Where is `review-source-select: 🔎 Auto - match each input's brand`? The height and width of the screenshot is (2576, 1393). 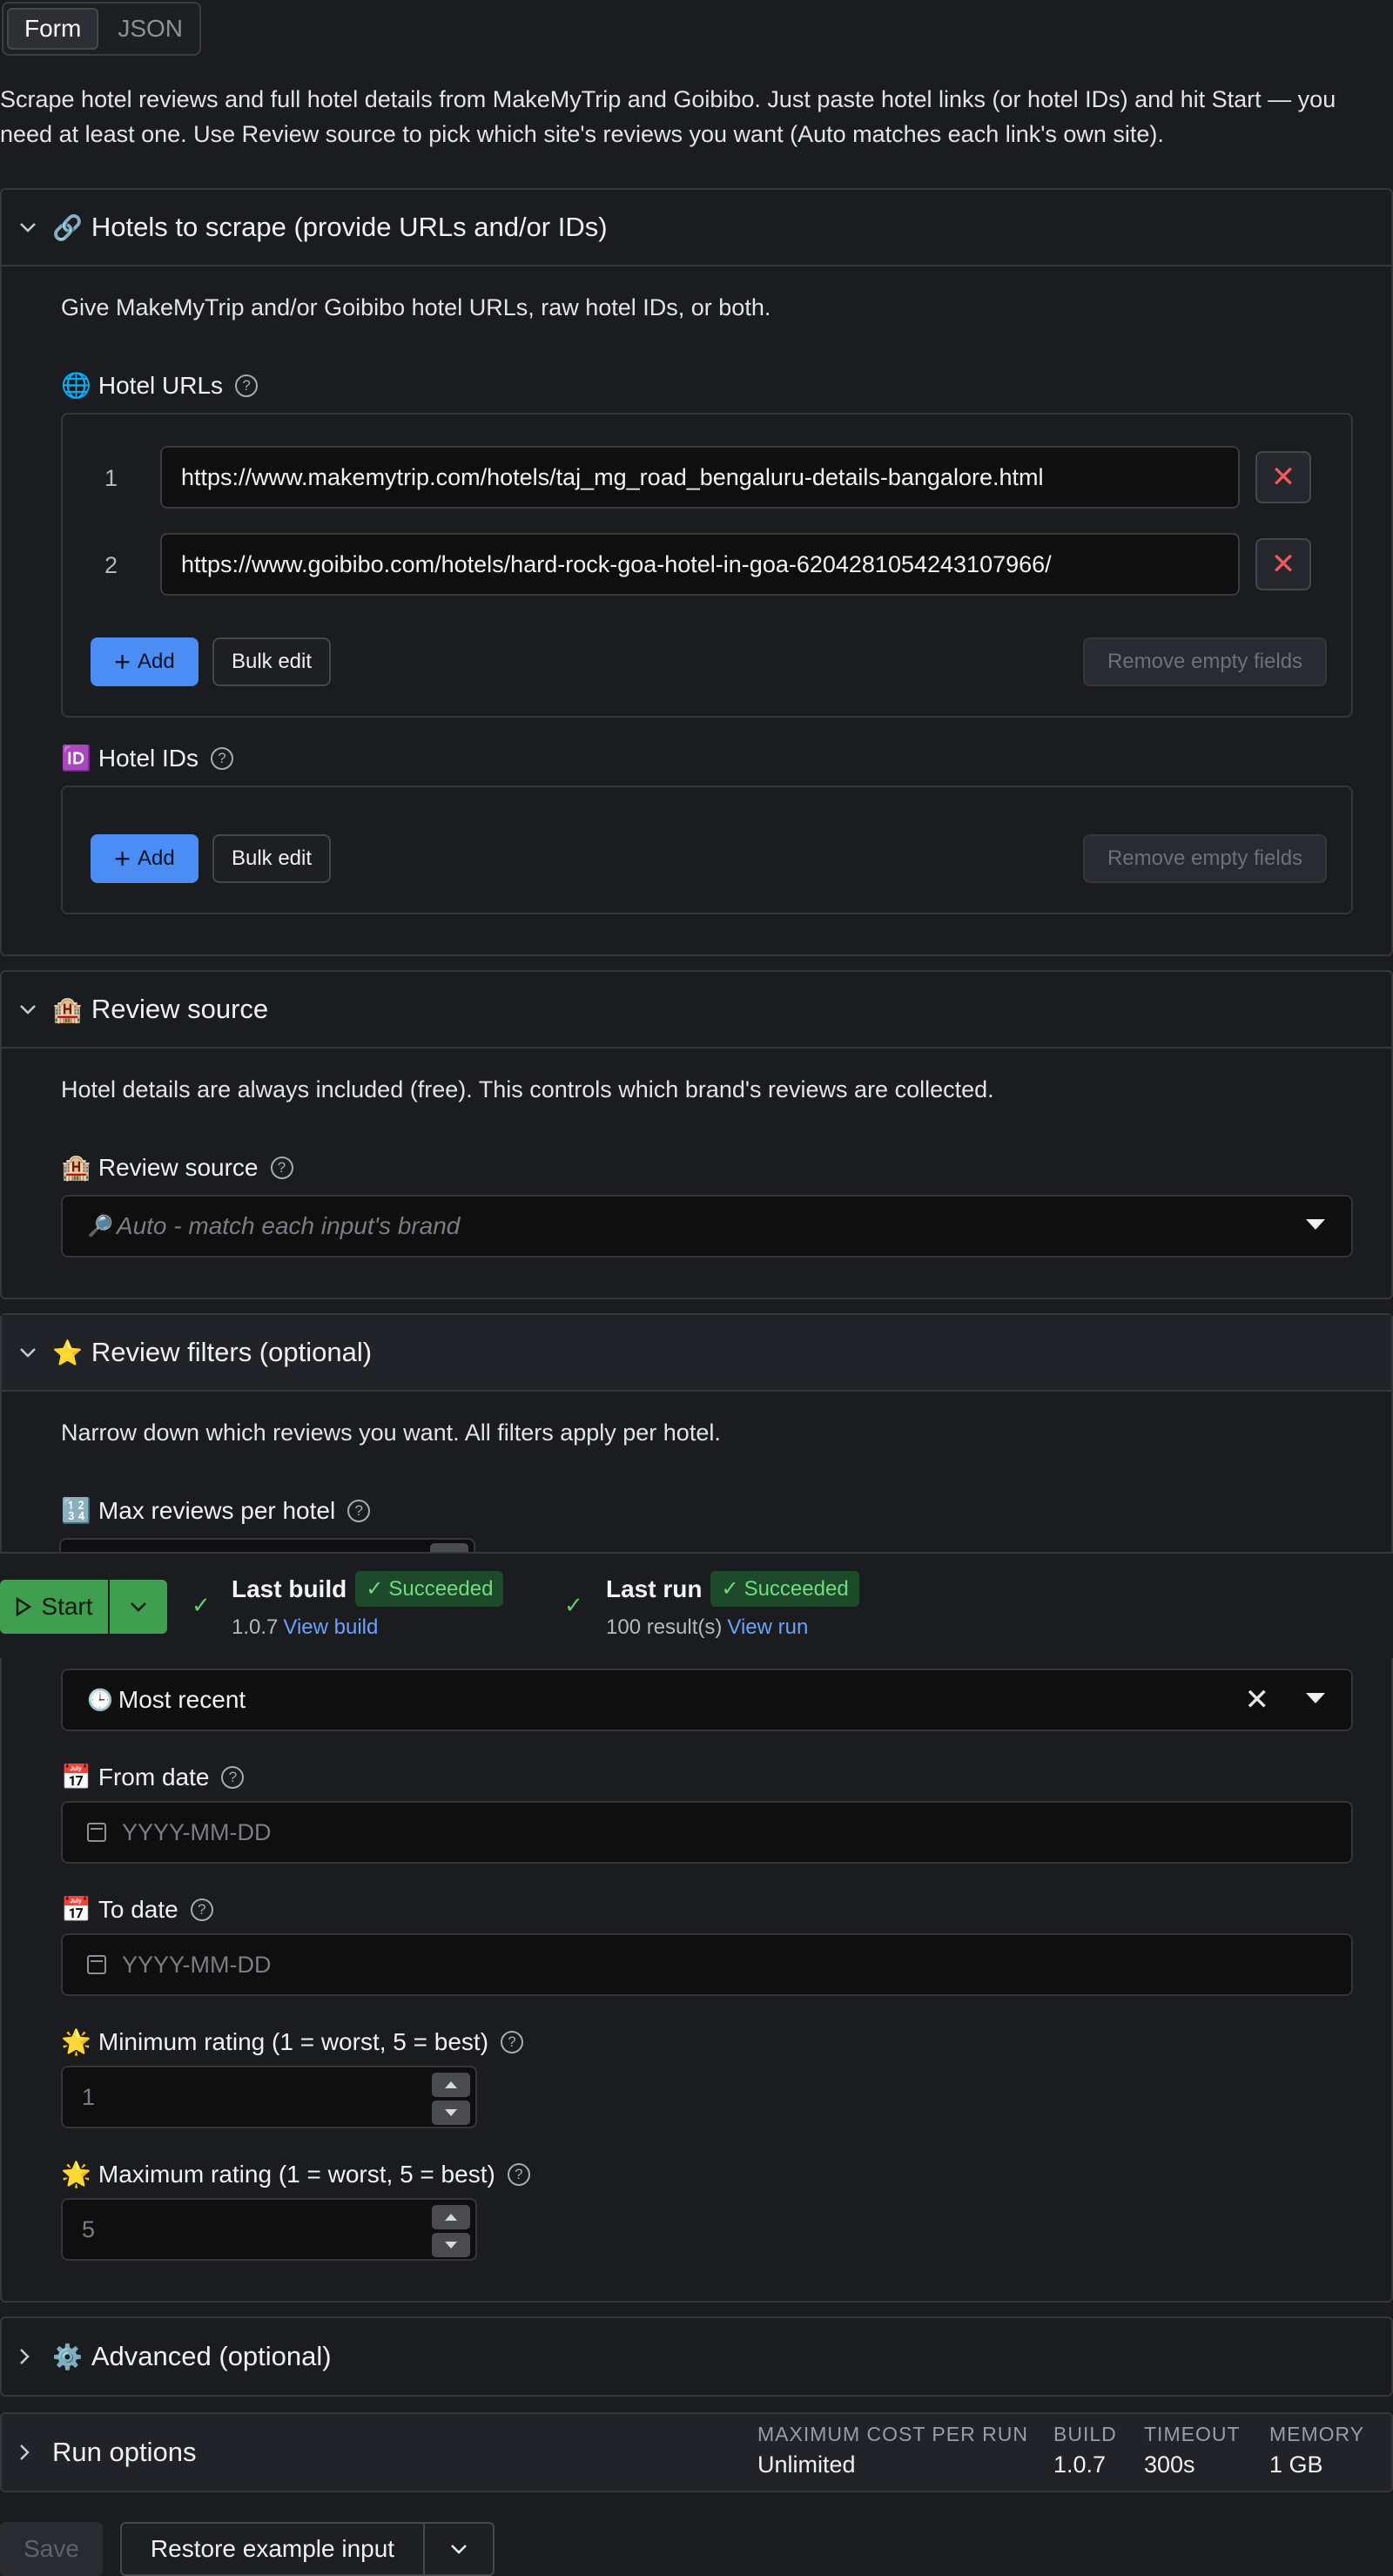
review-source-select: 🔎 Auto - match each input's brand is located at coordinates (707, 1226).